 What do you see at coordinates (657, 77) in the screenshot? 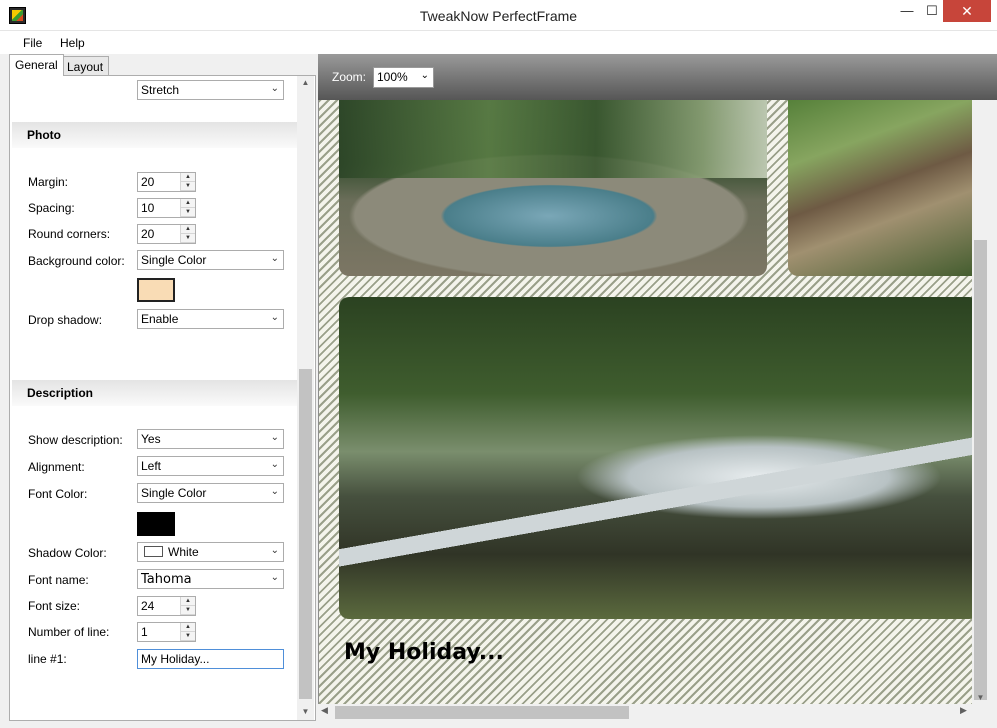
I see `zoom-toolbar: Zoom: 100% ⌄` at bounding box center [657, 77].